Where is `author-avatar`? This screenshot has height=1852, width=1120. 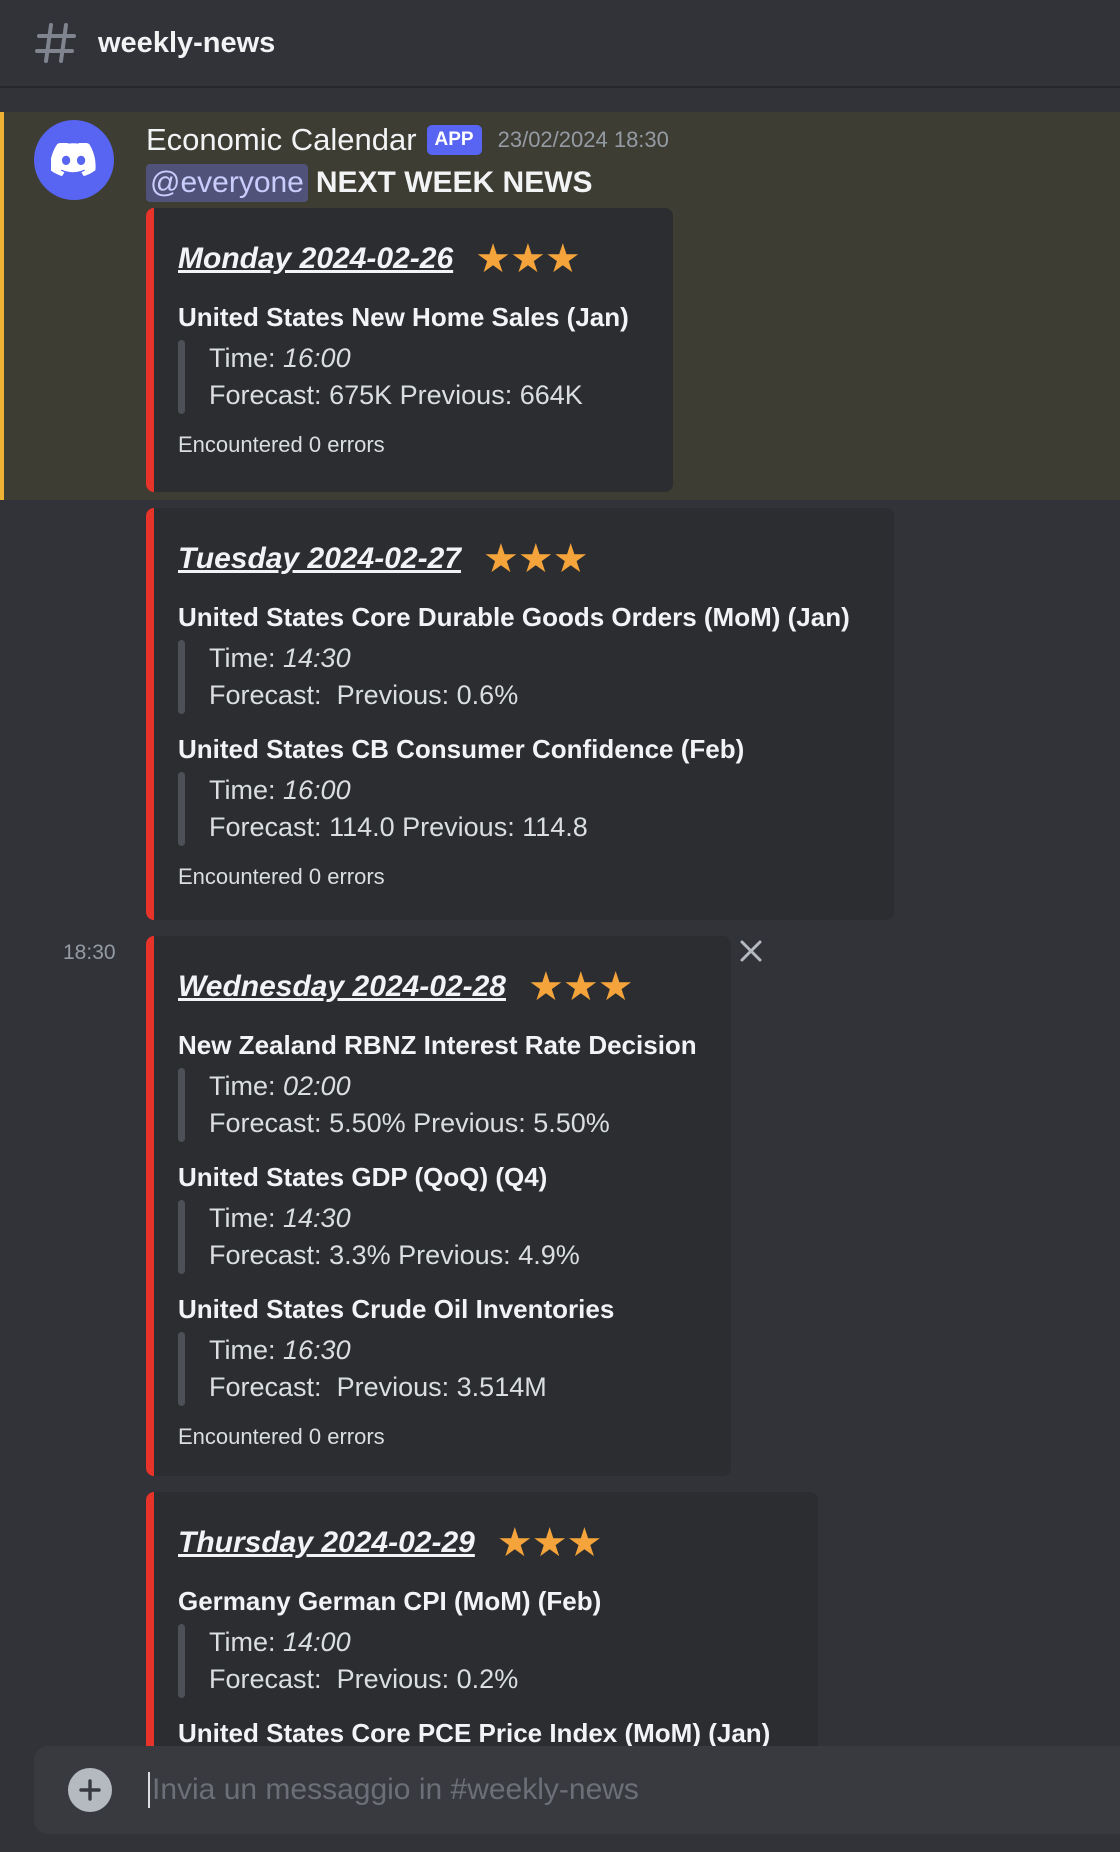
author-avatar is located at coordinates (74, 160).